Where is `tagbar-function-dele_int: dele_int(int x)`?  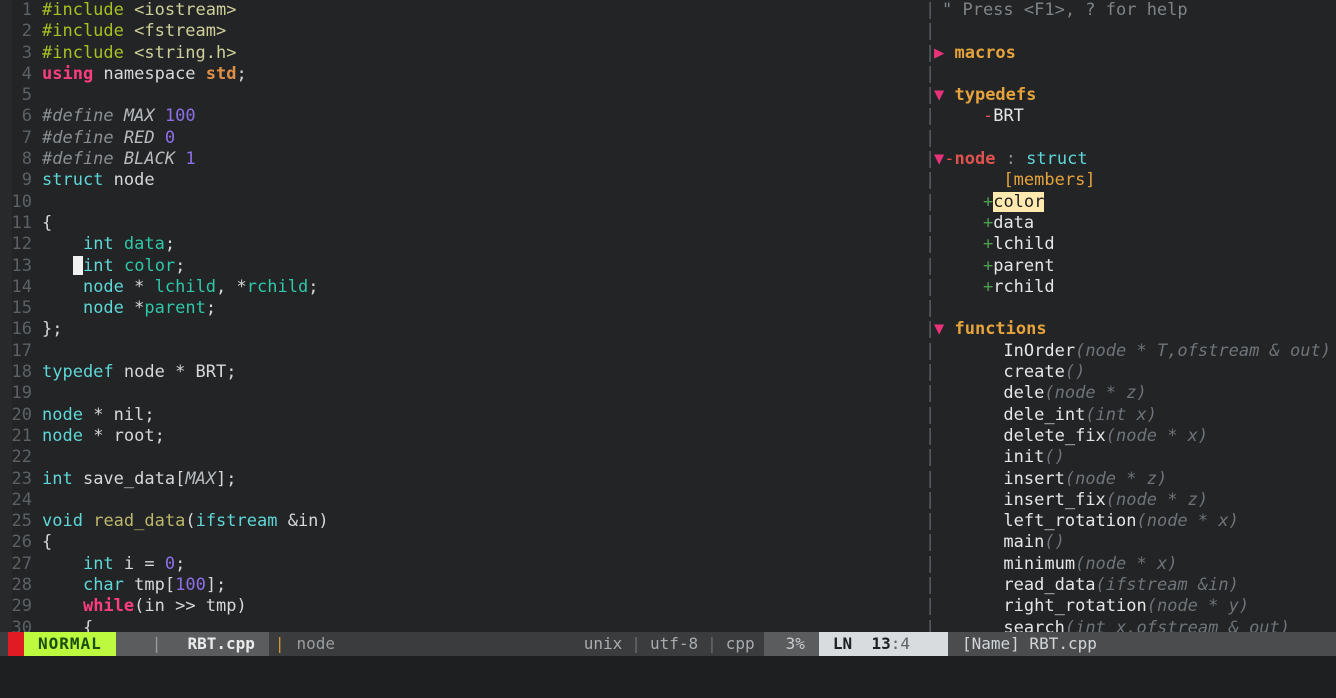
tagbar-function-dele_int: dele_int(int x) is located at coordinates (1128, 415).